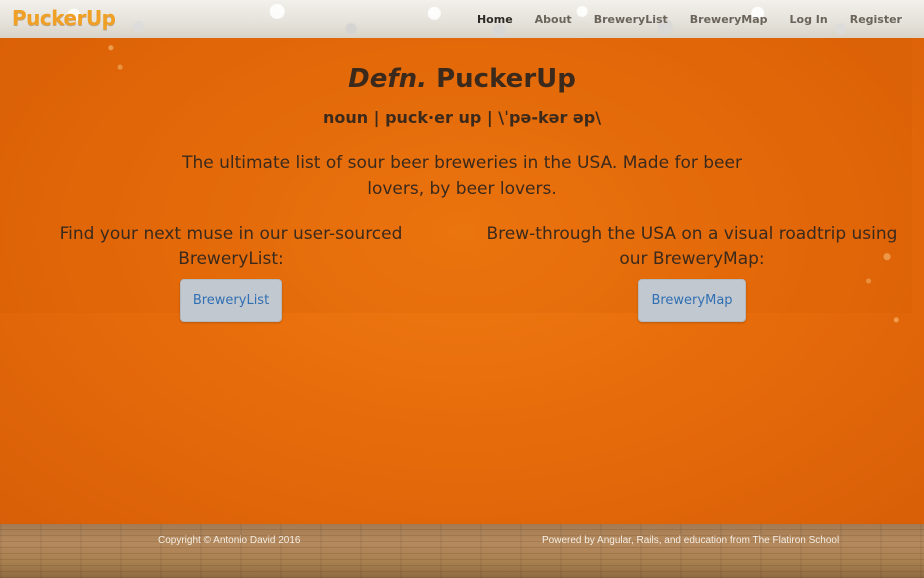 Image resolution: width=924 pixels, height=578 pixels. I want to click on nav-brewerylist: BreweryList, so click(631, 19).